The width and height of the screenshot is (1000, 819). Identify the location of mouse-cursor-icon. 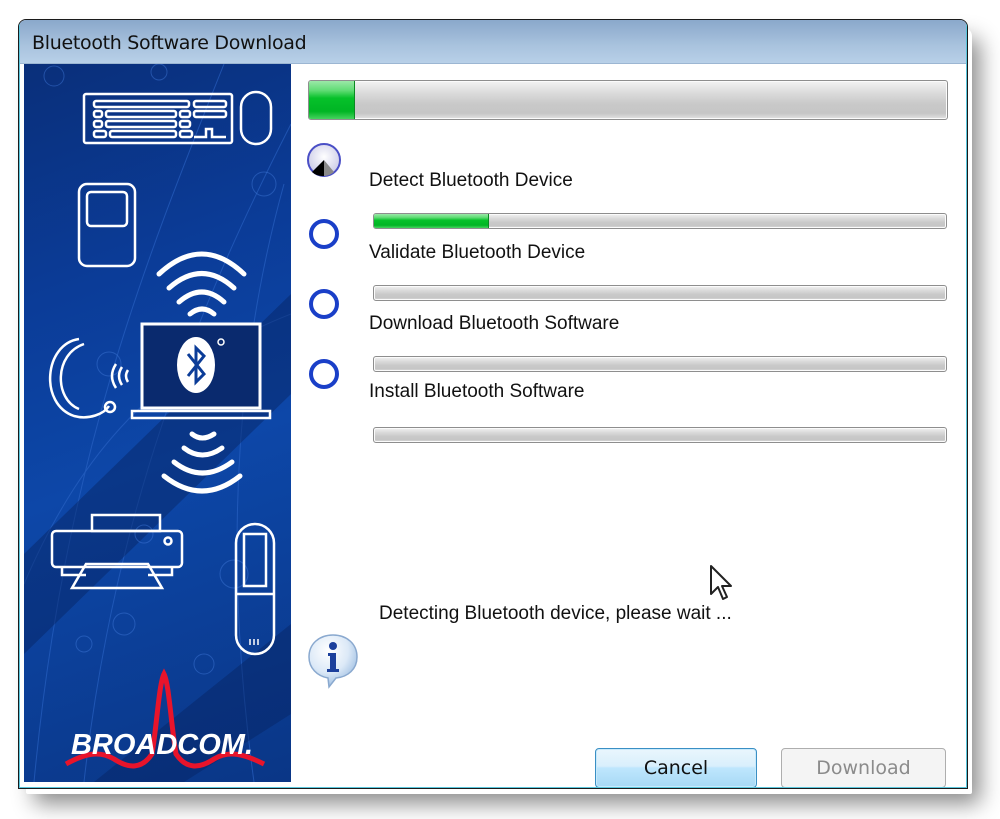
(721, 582).